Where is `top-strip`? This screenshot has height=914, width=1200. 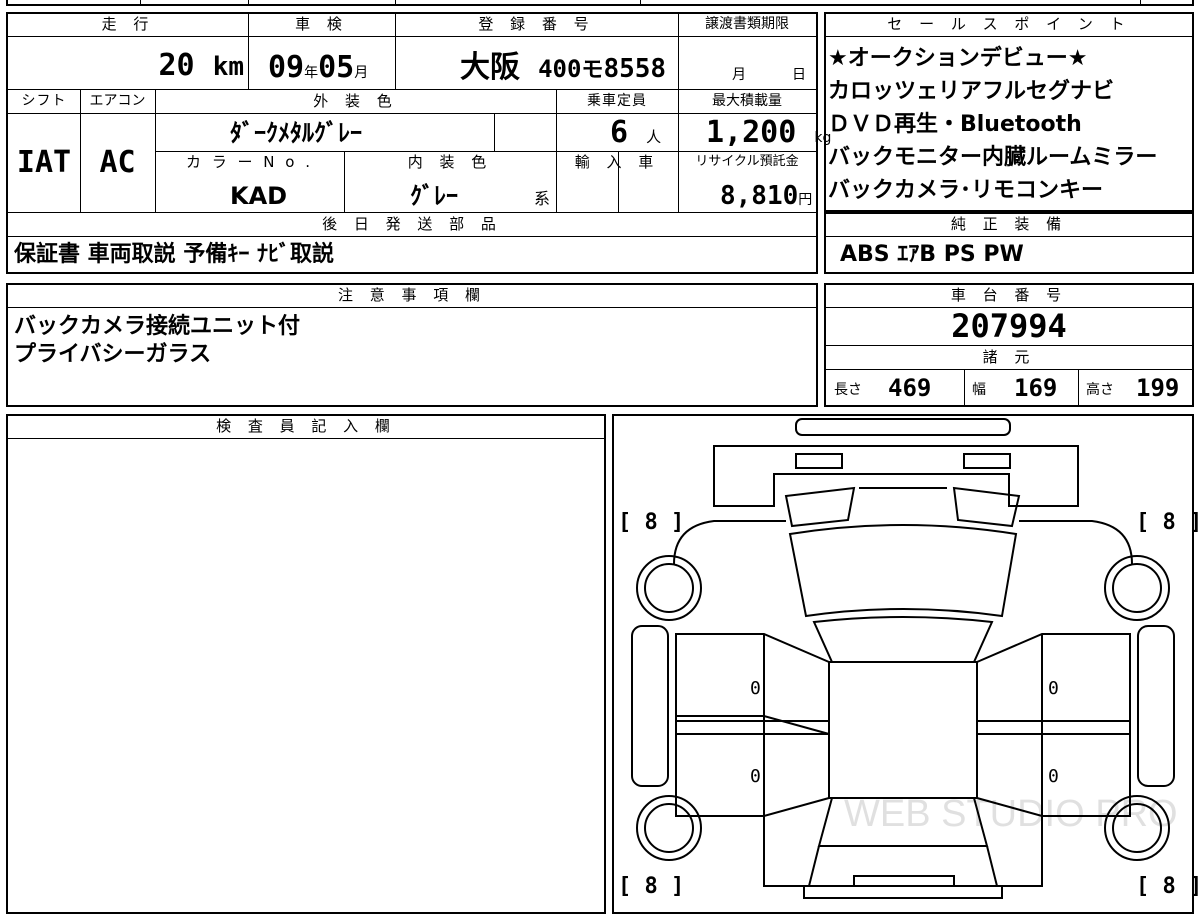
top-strip is located at coordinates (600, 3).